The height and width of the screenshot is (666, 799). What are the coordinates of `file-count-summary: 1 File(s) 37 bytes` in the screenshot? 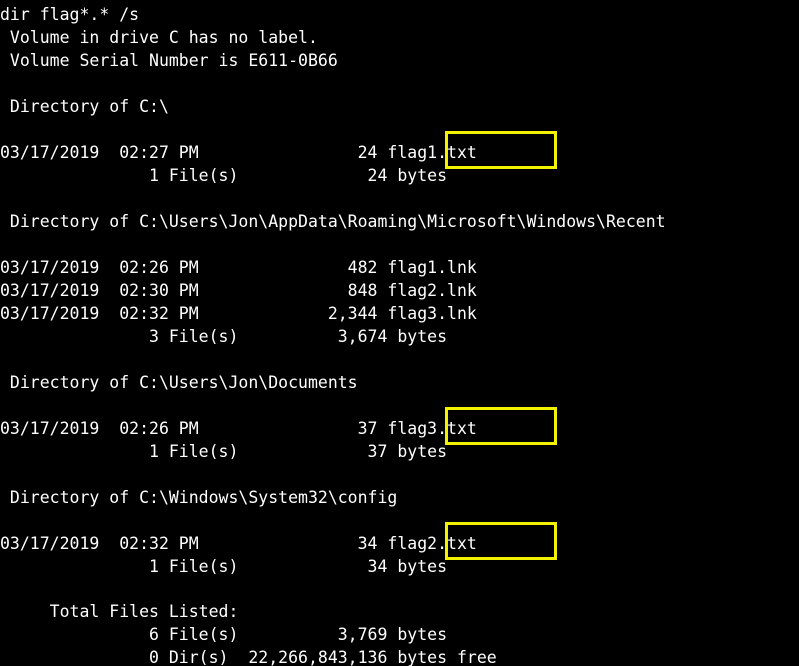 It's located at (224, 451).